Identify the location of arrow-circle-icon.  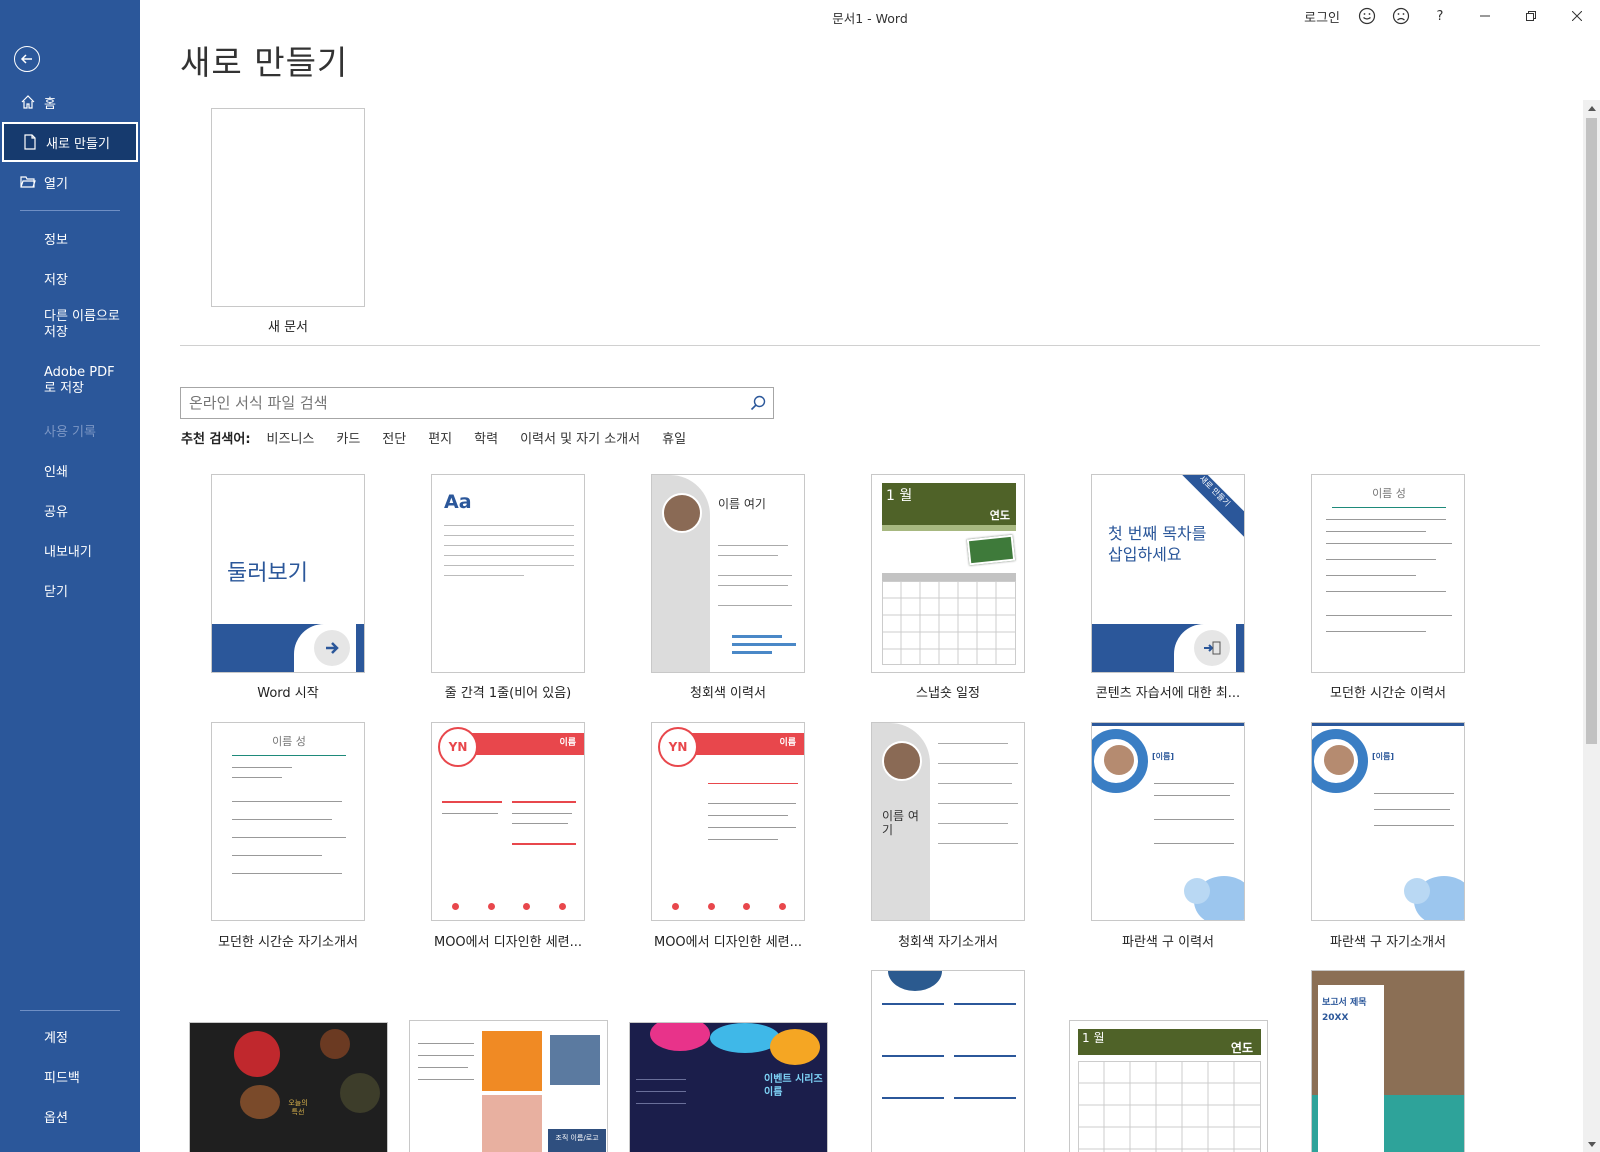
(332, 648).